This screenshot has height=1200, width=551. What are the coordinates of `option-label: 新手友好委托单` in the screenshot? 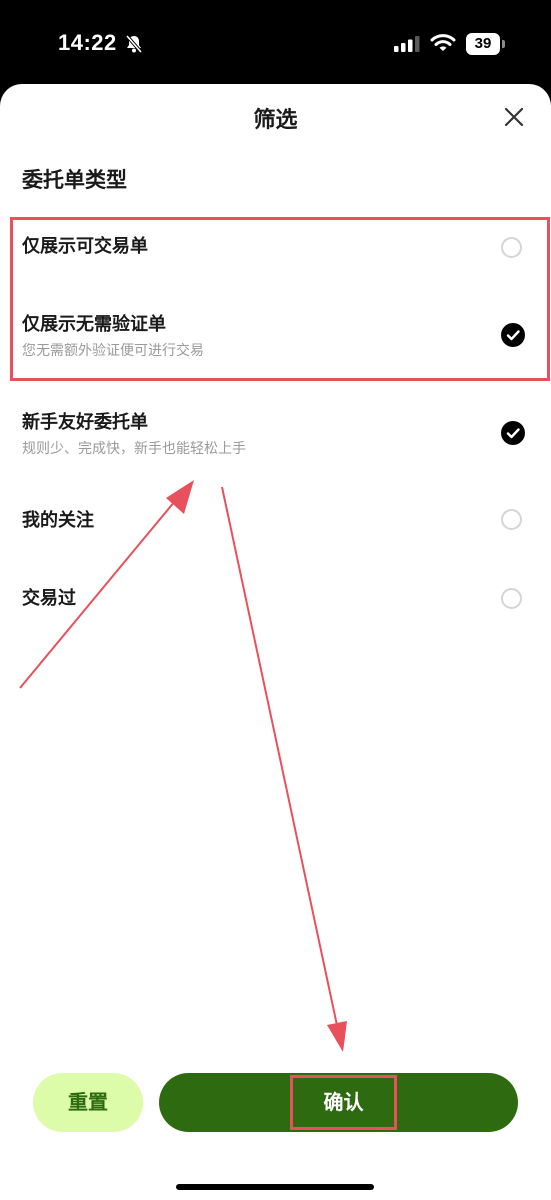 It's located at (85, 422).